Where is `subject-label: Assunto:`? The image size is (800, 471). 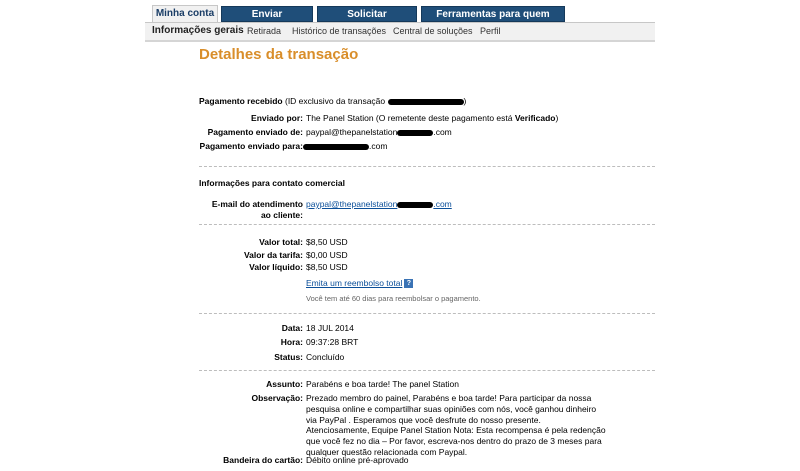
subject-label: Assunto: is located at coordinates (284, 384).